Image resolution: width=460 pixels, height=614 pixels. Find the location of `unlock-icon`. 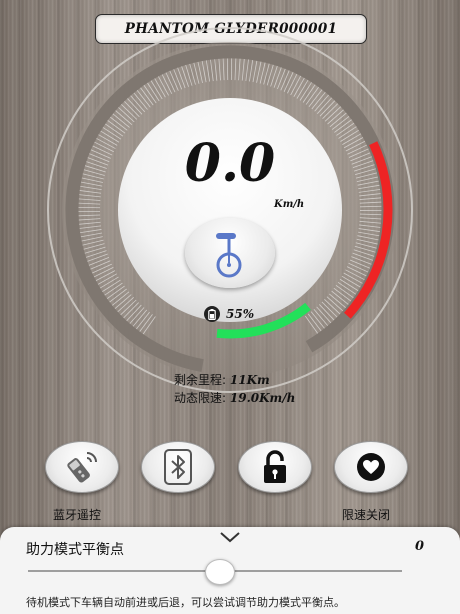

unlock-icon is located at coordinates (275, 466).